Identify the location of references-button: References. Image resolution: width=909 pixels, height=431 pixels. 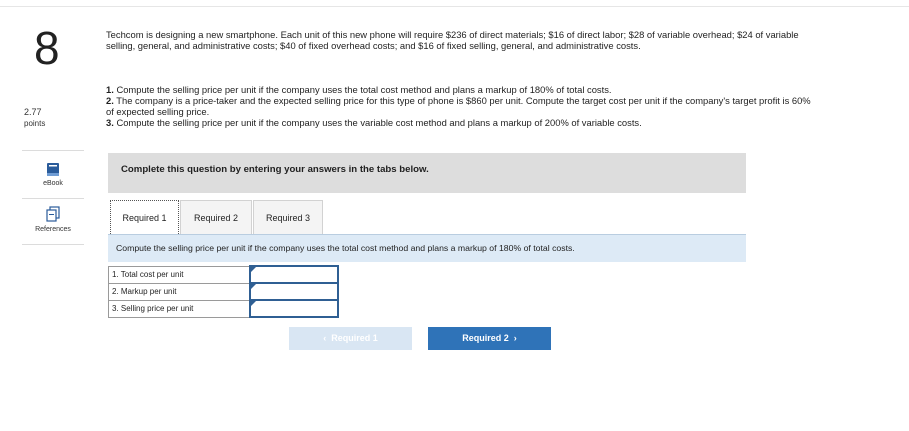
(53, 222).